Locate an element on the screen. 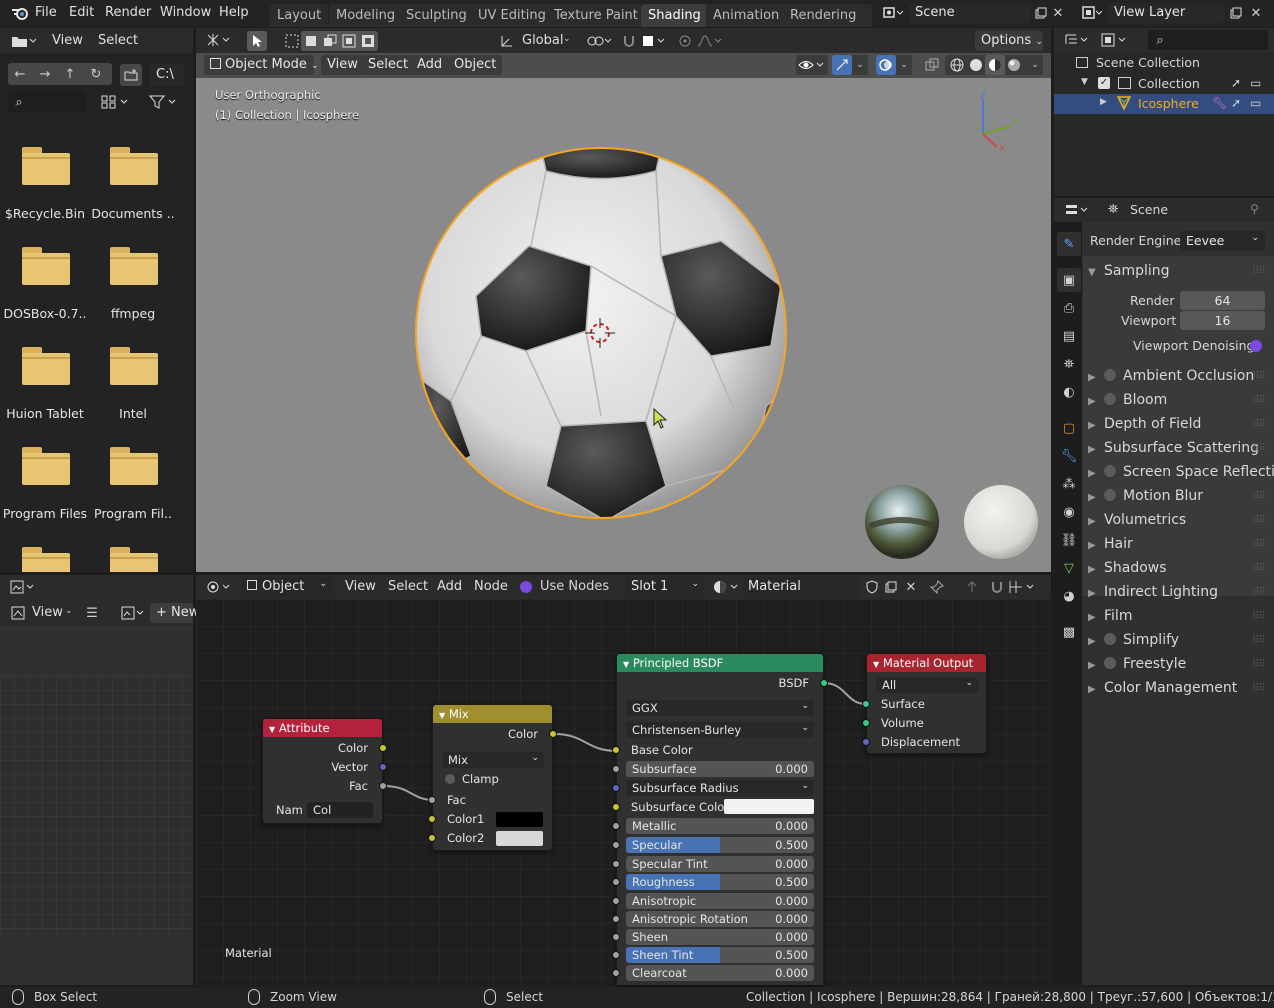  file-item-name: $Recycle.Bin is located at coordinates (45, 213).